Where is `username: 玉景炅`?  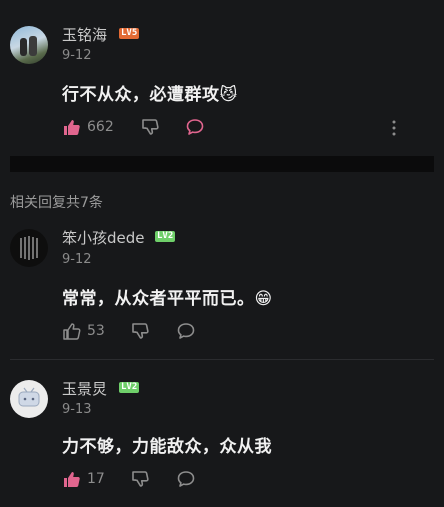
username: 玉景炅 is located at coordinates (84, 388).